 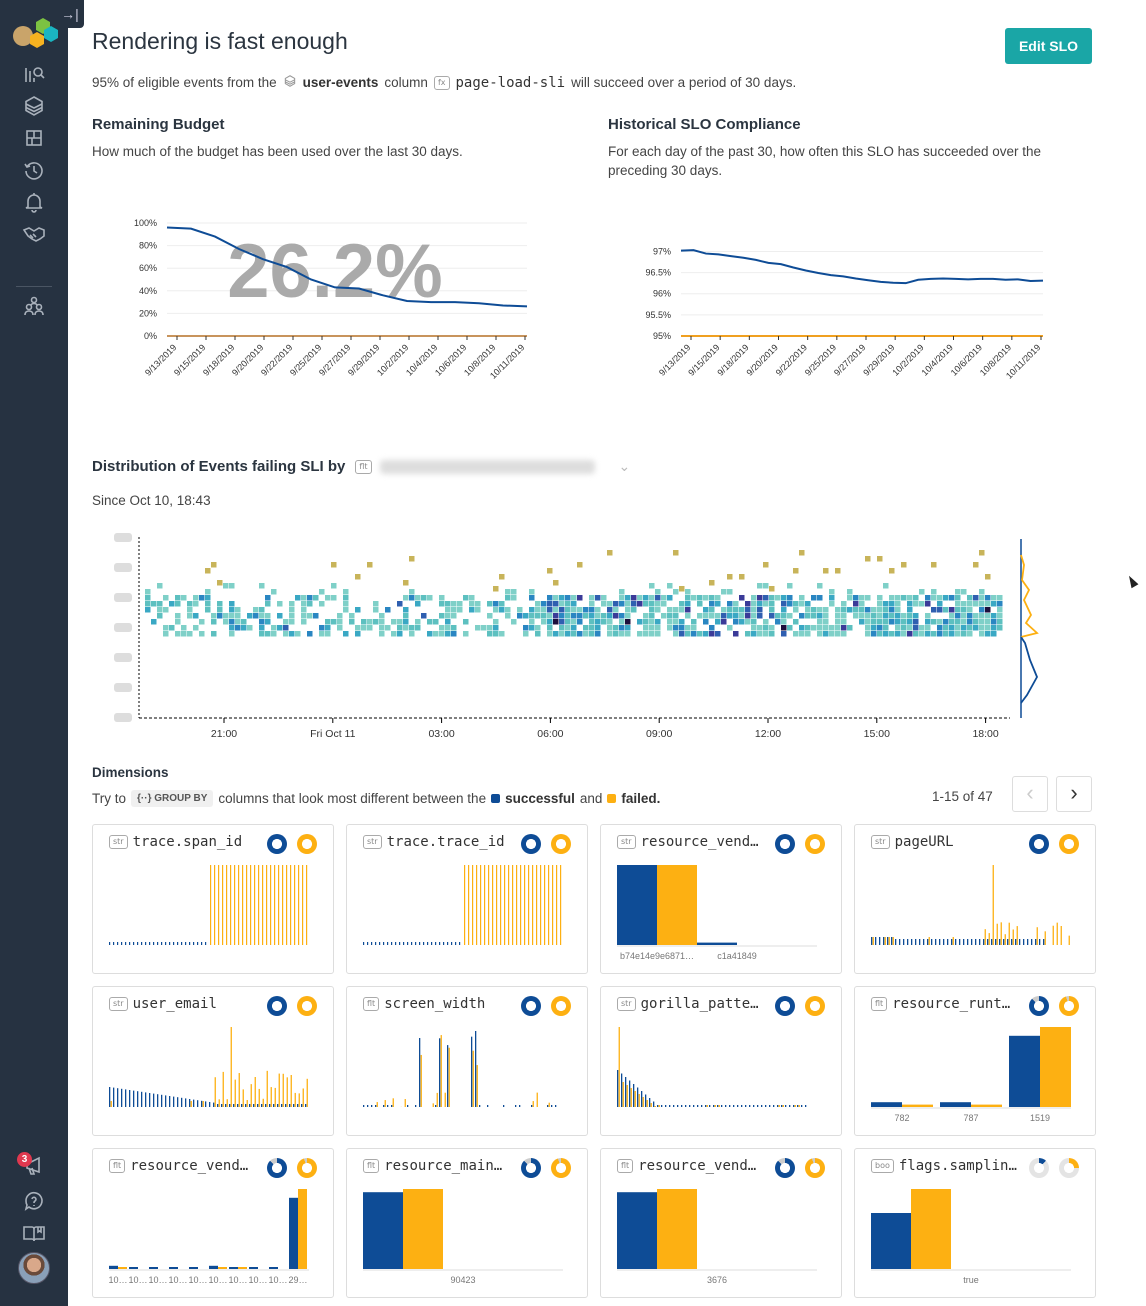 What do you see at coordinates (34, 306) in the screenshot?
I see `team-icon` at bounding box center [34, 306].